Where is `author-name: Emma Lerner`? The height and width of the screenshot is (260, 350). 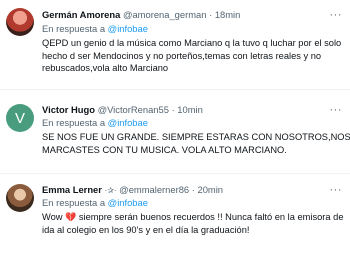
author-name: Emma Lerner is located at coordinates (72, 189).